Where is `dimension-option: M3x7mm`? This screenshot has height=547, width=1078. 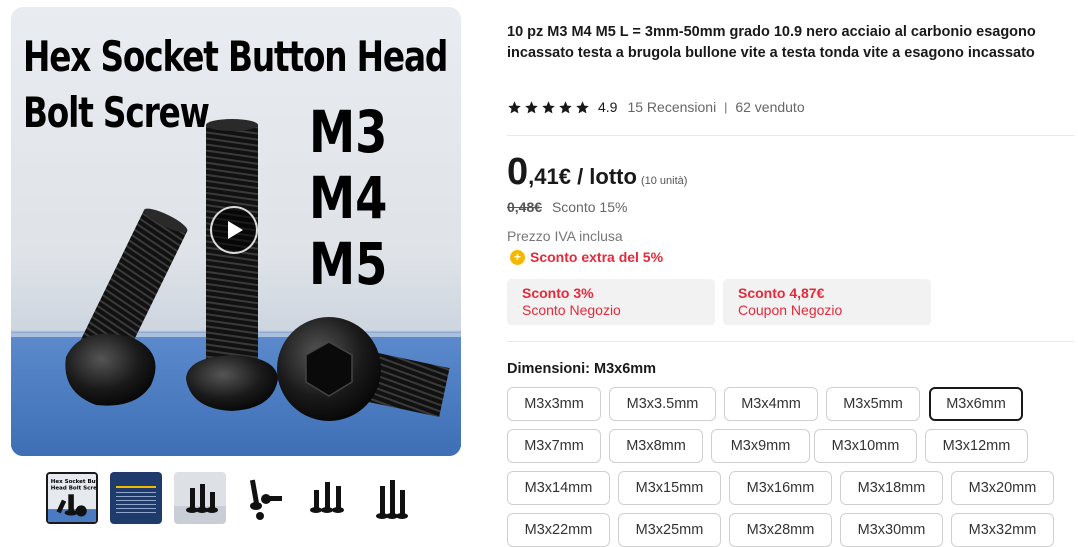 dimension-option: M3x7mm is located at coordinates (554, 446).